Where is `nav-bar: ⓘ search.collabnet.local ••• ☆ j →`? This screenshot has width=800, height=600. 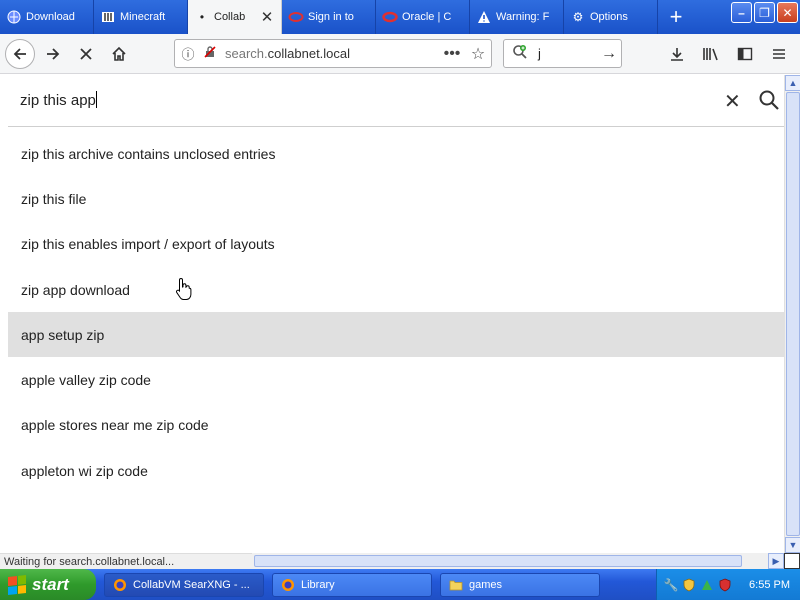
nav-bar: ⓘ search.collabnet.local ••• ☆ j → is located at coordinates (400, 54).